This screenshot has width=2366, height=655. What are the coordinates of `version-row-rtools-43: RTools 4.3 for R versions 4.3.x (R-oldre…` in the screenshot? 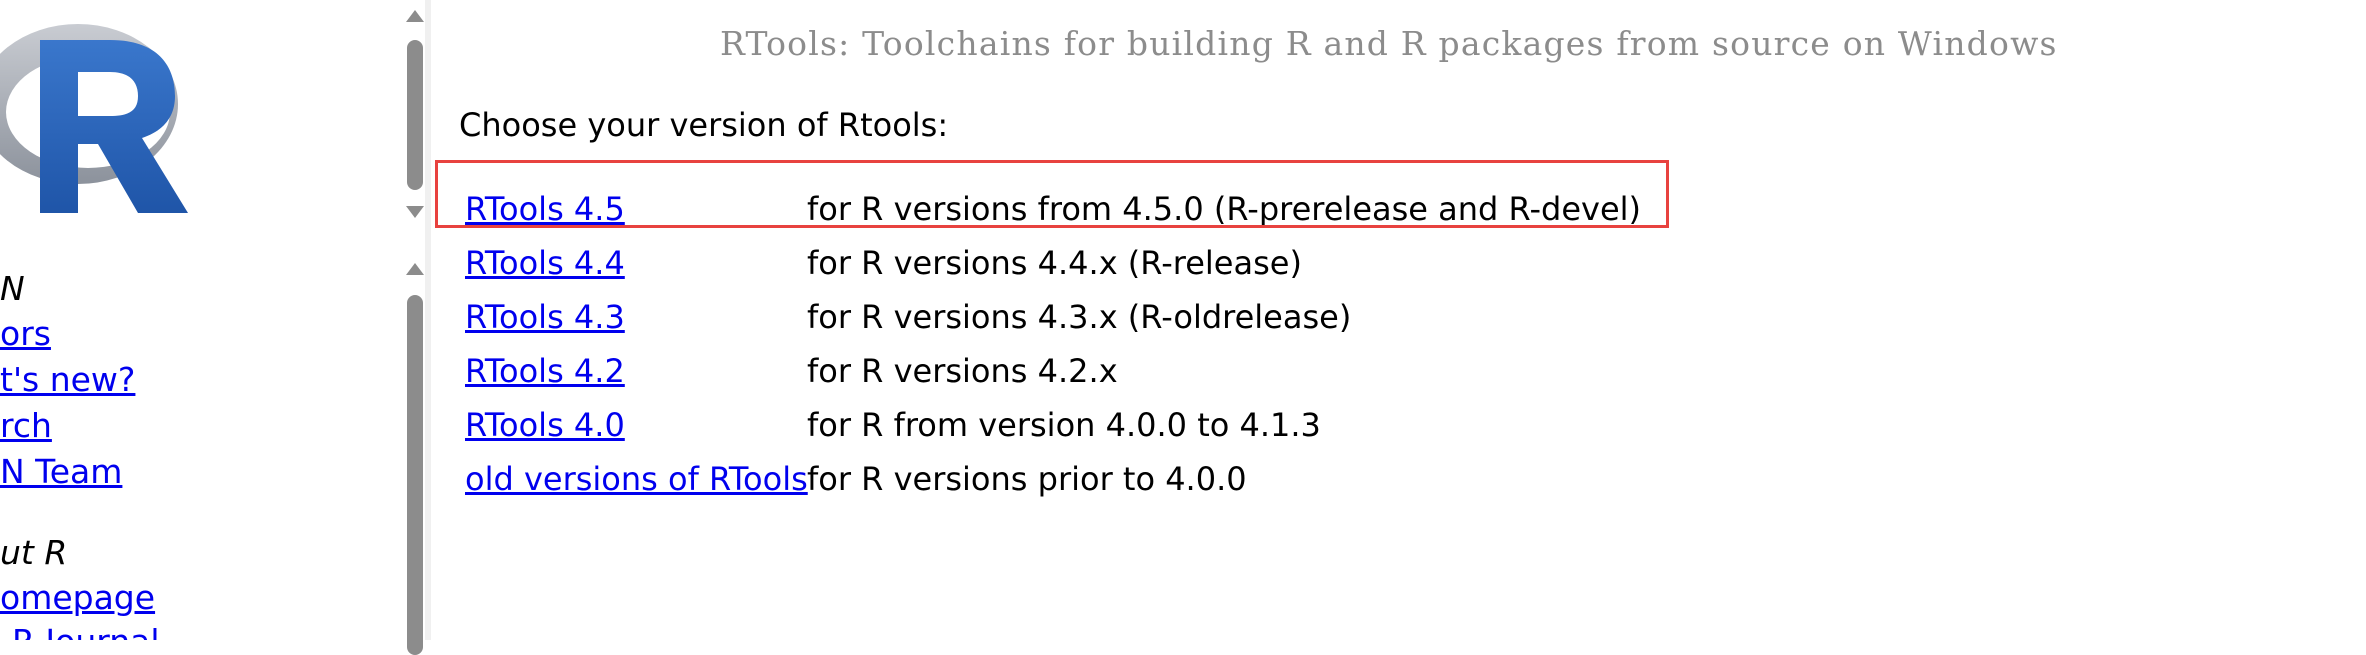 It's located at (1065, 320).